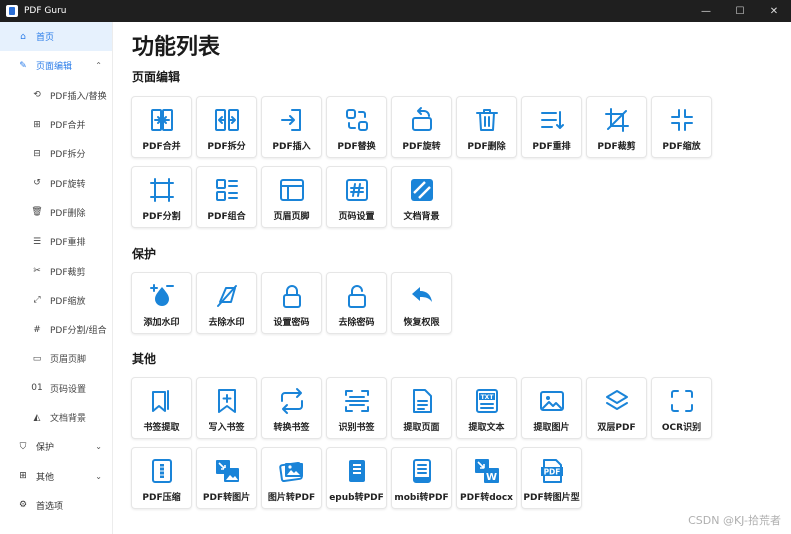 This screenshot has width=791, height=534. What do you see at coordinates (226, 127) in the screenshot?
I see `tool-card-split: PDF拆分` at bounding box center [226, 127].